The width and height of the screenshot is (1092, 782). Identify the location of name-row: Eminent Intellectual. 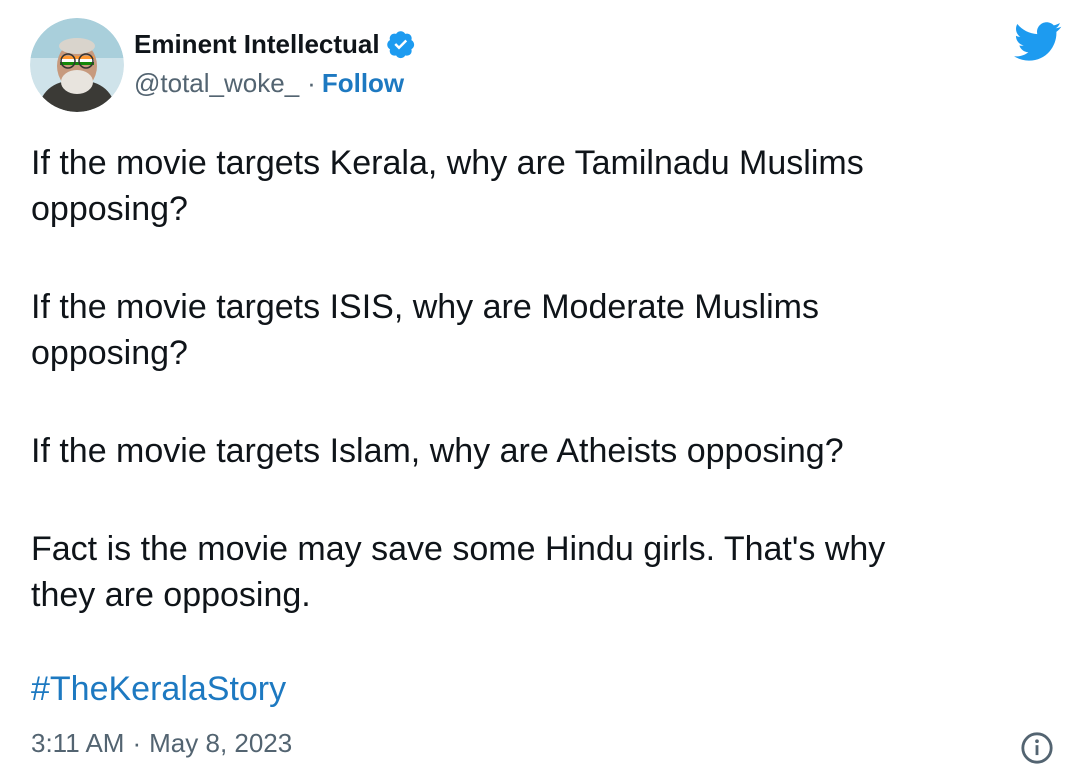
(275, 44).